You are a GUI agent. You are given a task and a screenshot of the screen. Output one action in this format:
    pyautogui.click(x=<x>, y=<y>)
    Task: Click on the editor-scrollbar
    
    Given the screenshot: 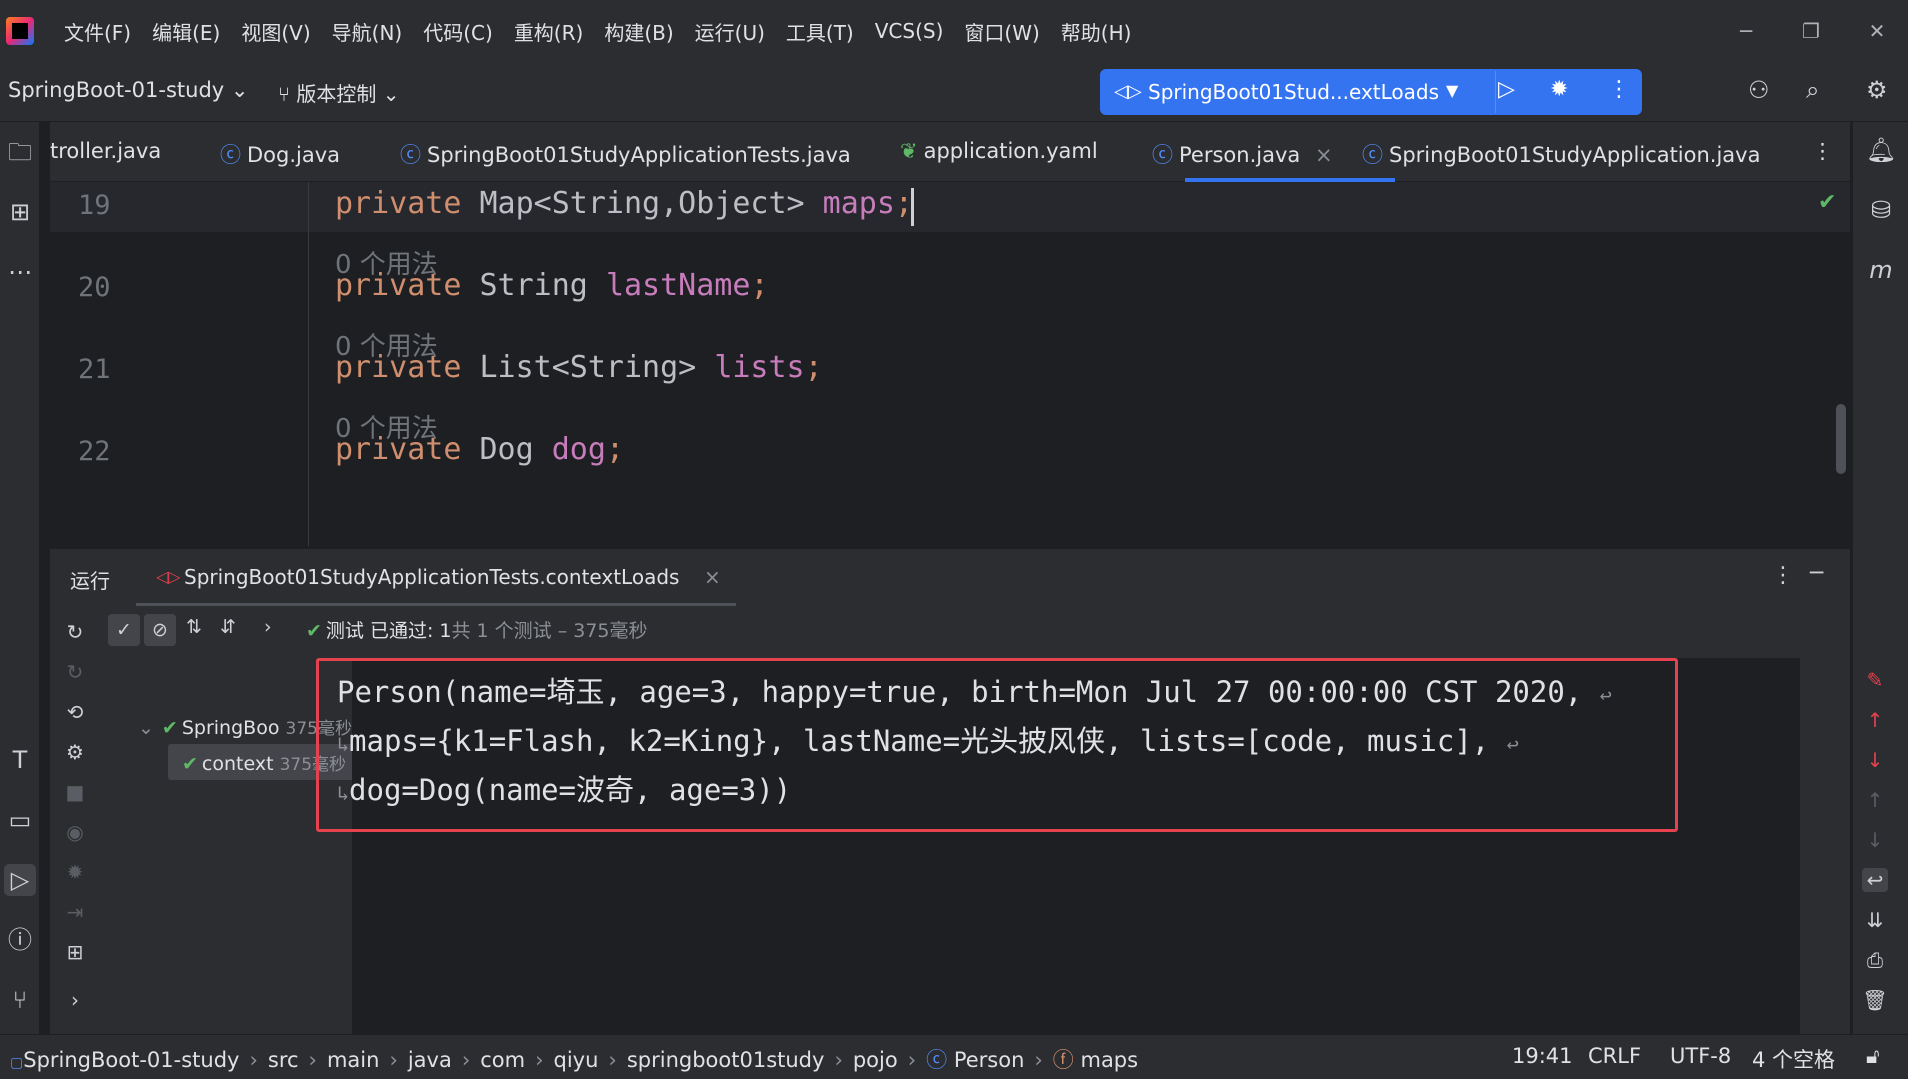 What is the action you would take?
    pyautogui.click(x=1841, y=439)
    